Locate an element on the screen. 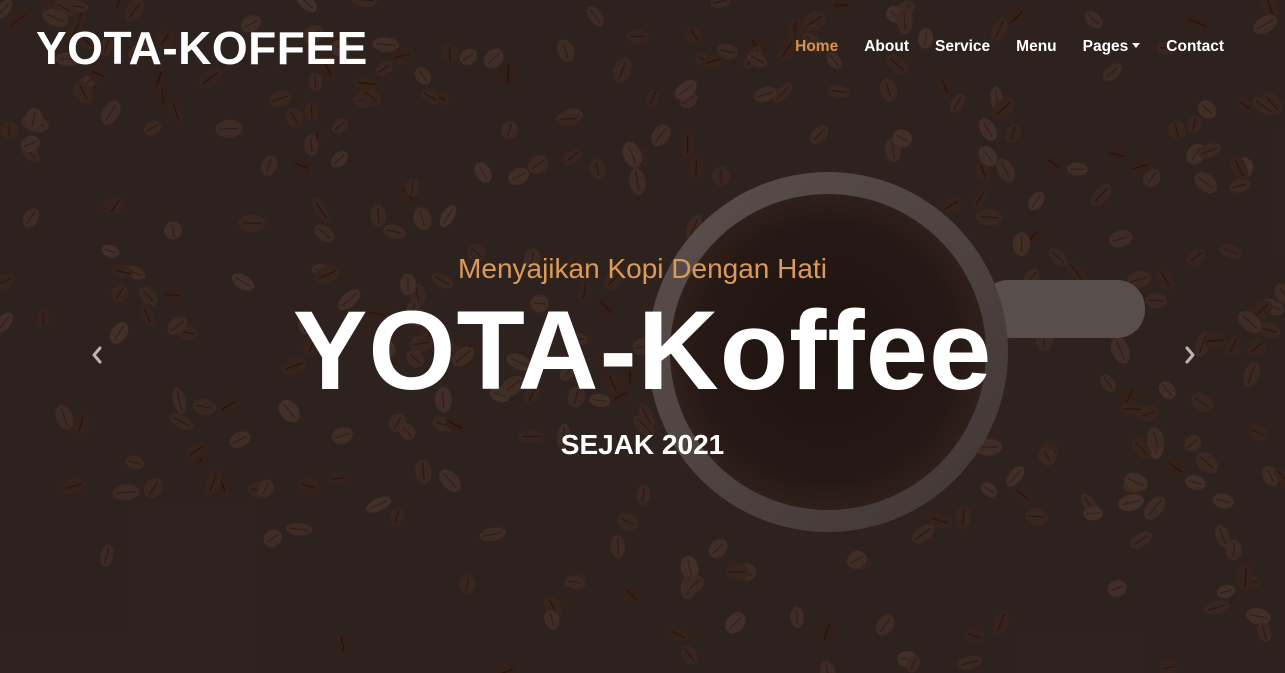  hero-since: SEJAK 2021 is located at coordinates (642, 444).